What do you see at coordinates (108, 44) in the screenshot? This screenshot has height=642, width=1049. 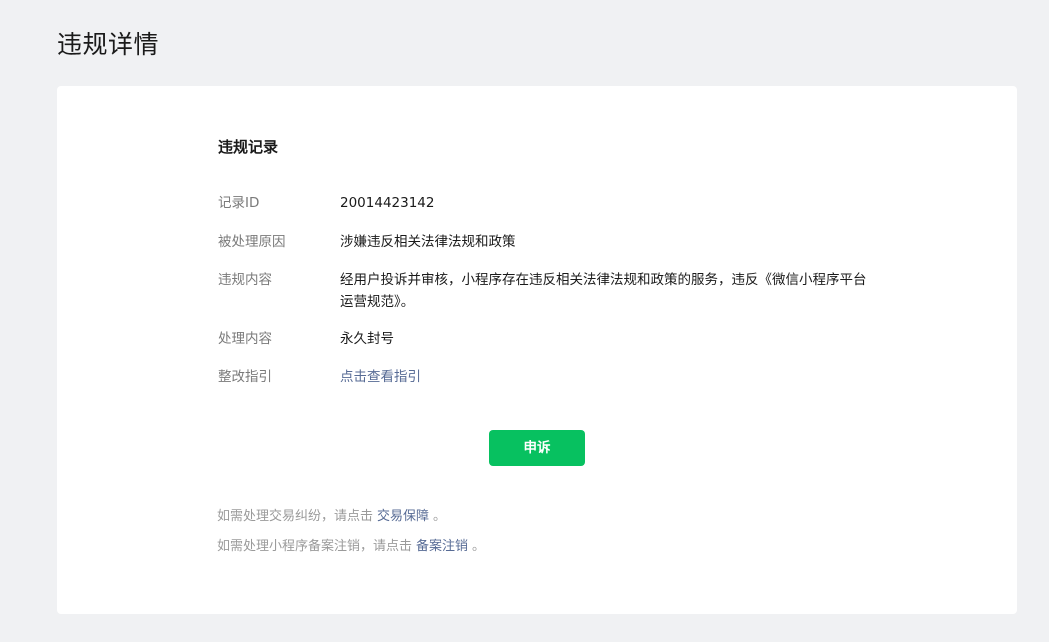 I see `page-title: 违规详情` at bounding box center [108, 44].